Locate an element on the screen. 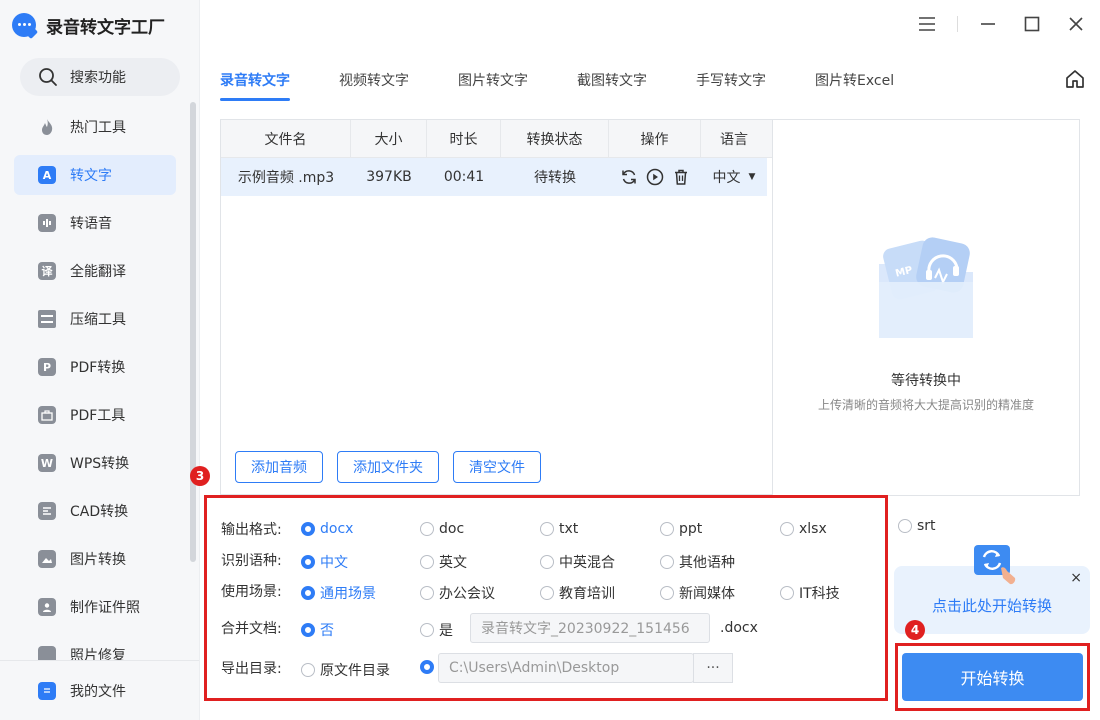 Image resolution: width=1100 pixels, height=720 pixels. flame-icon is located at coordinates (47, 127).